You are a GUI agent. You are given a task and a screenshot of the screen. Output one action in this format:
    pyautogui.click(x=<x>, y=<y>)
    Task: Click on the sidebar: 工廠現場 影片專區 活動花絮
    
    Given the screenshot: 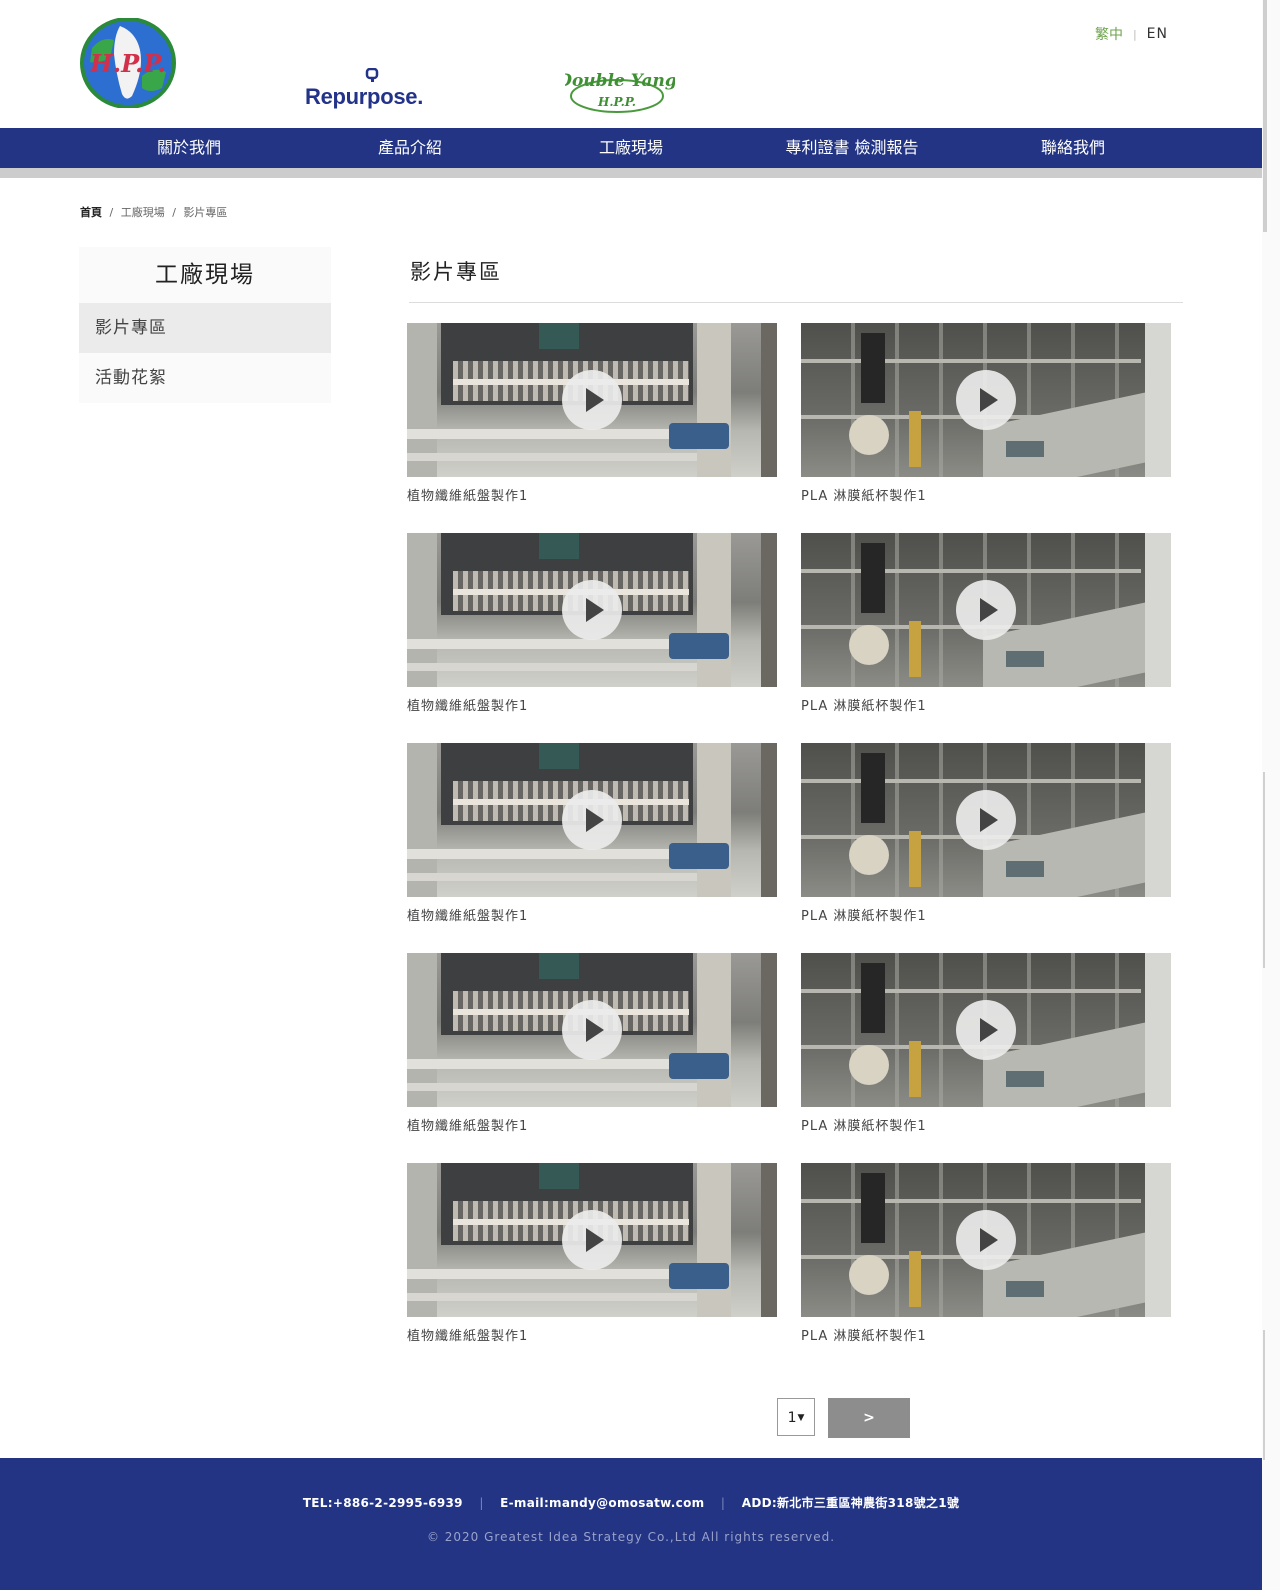 What is the action you would take?
    pyautogui.click(x=205, y=325)
    